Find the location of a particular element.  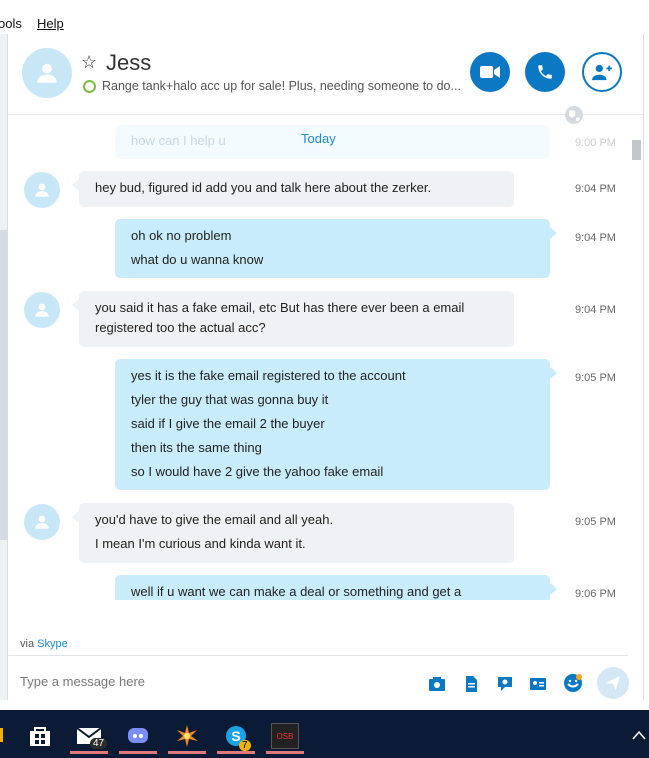

message-text: said if I give the email 2 the buyer is located at coordinates (228, 423).